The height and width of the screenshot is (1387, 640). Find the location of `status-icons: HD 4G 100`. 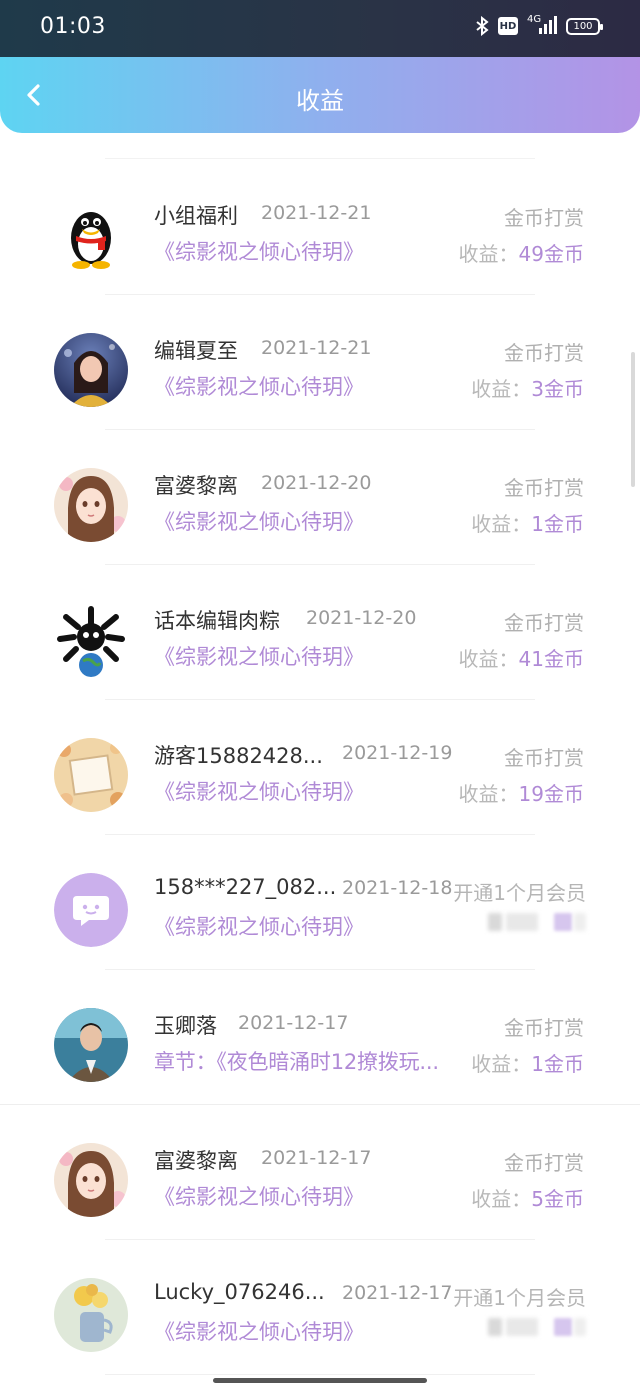

status-icons: HD 4G 100 is located at coordinates (539, 25).